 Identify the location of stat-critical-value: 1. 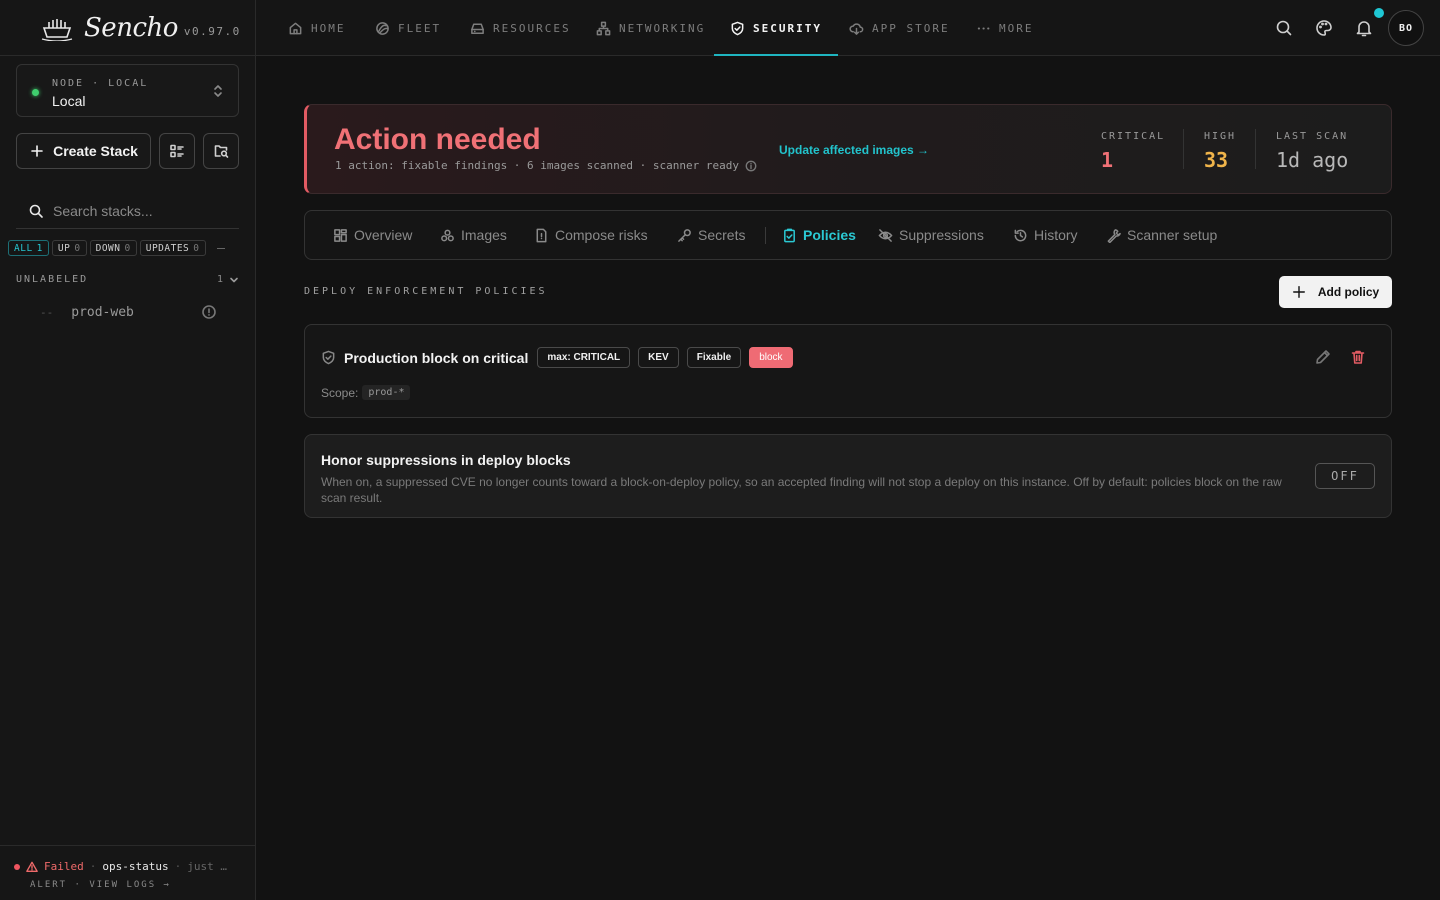
(1107, 160).